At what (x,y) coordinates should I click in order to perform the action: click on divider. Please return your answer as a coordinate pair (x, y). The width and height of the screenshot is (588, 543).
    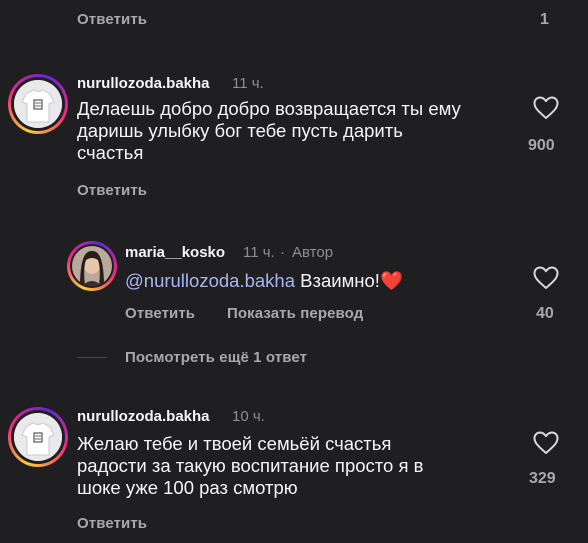
    Looking at the image, I should click on (92, 357).